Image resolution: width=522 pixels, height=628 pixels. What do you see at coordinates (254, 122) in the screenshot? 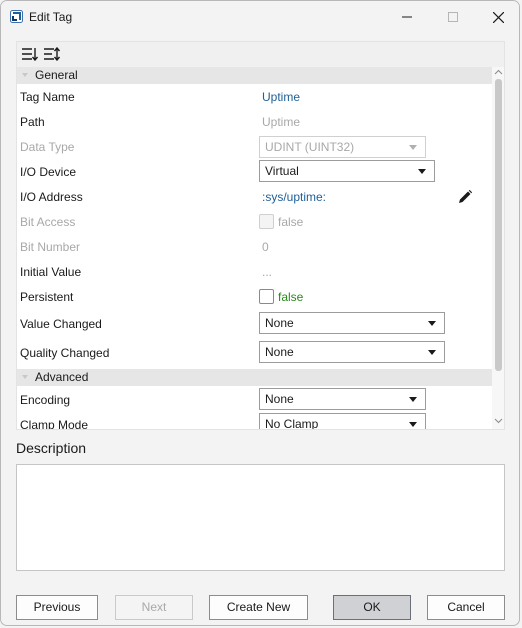
I see `row-path: Path Uptime` at bounding box center [254, 122].